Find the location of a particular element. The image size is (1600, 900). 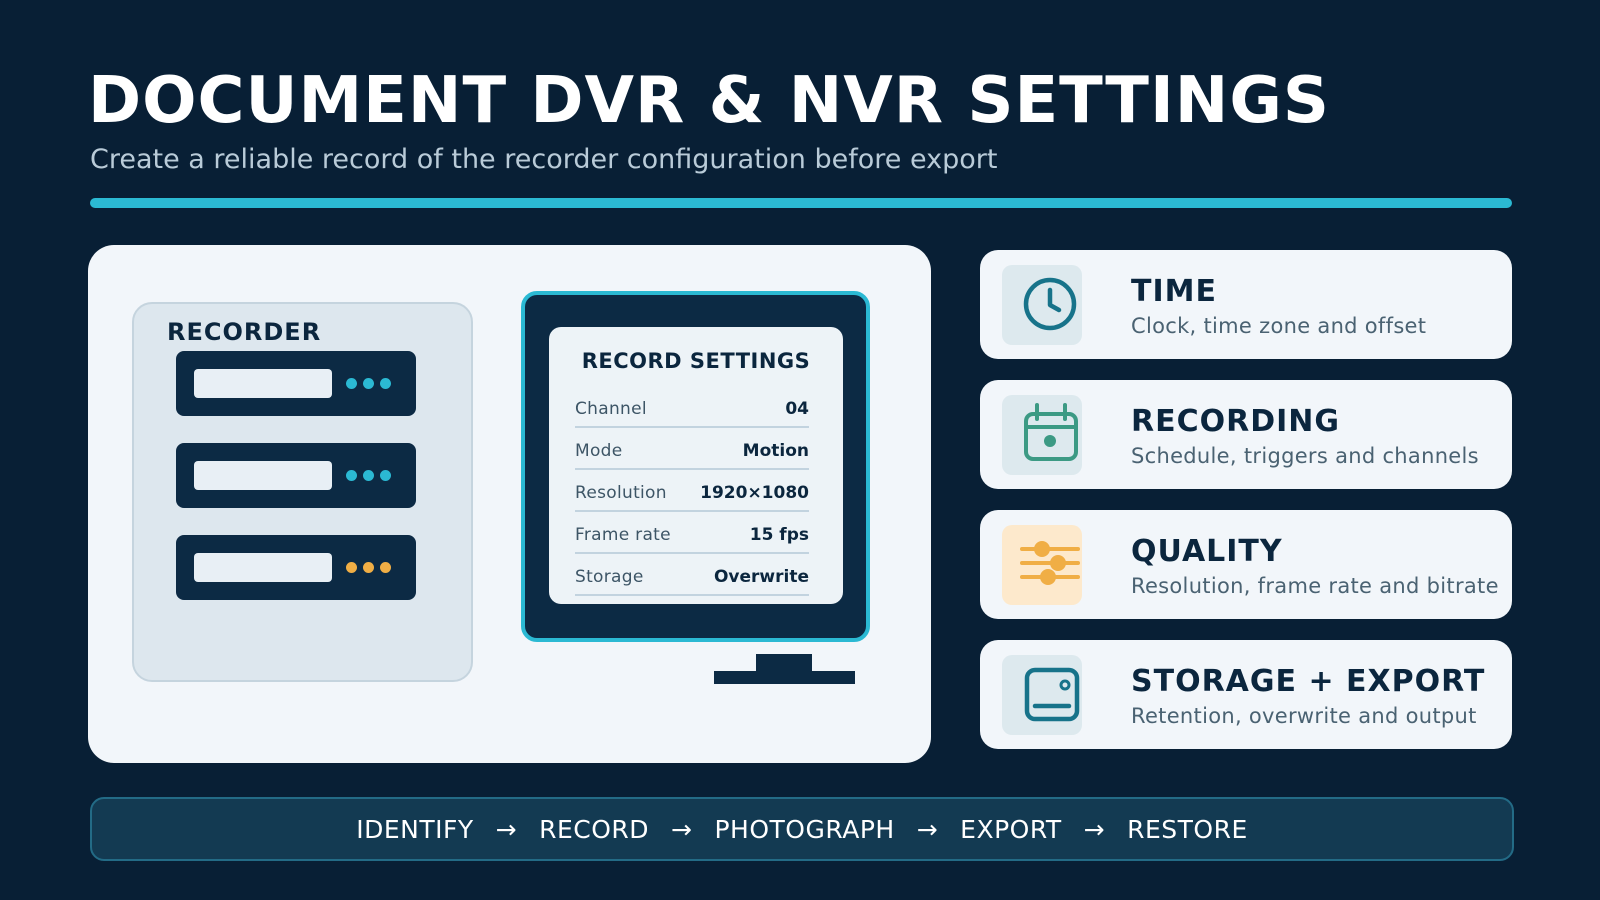

setting-key: Resolution is located at coordinates (621, 493).